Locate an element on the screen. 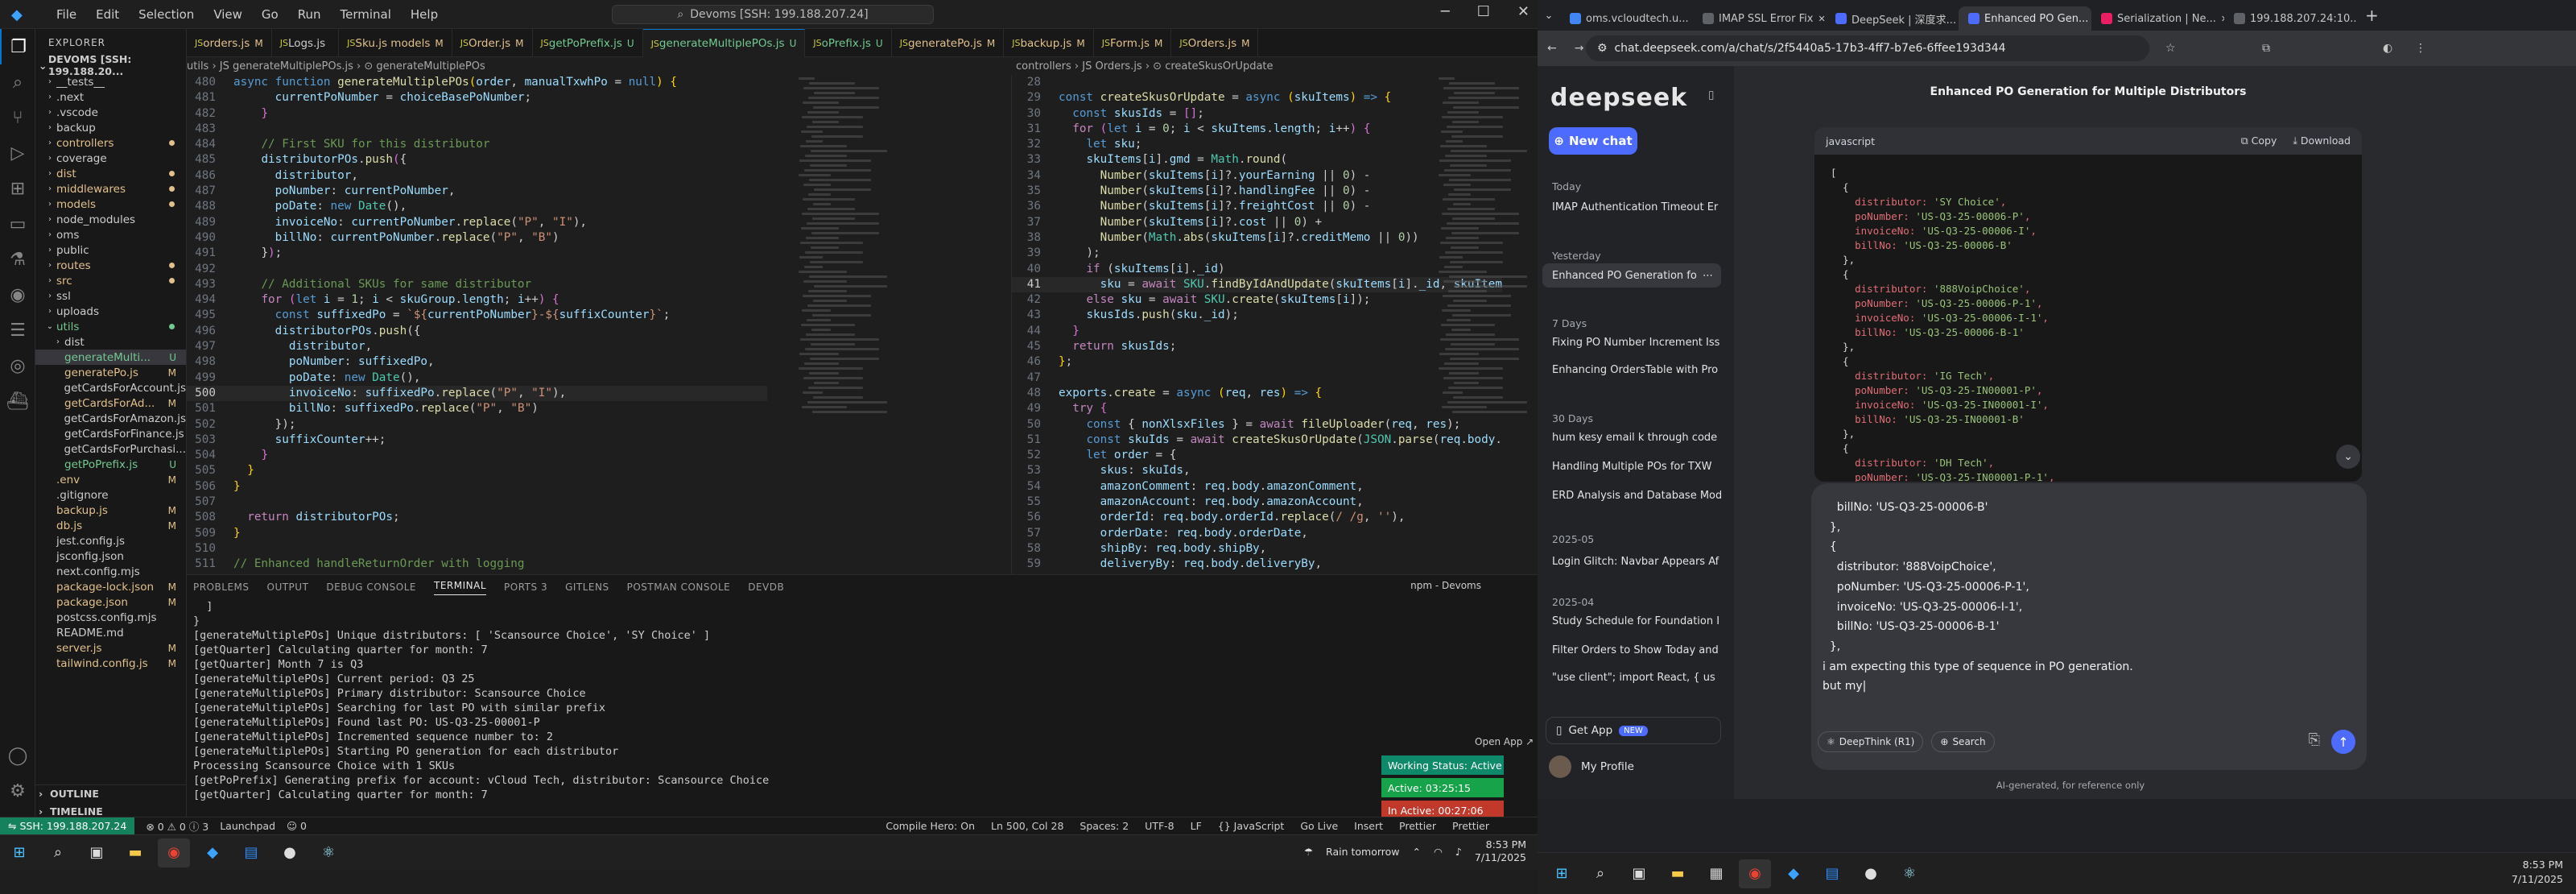 This screenshot has width=2576, height=894. tree-item: › uploads is located at coordinates (111, 311).